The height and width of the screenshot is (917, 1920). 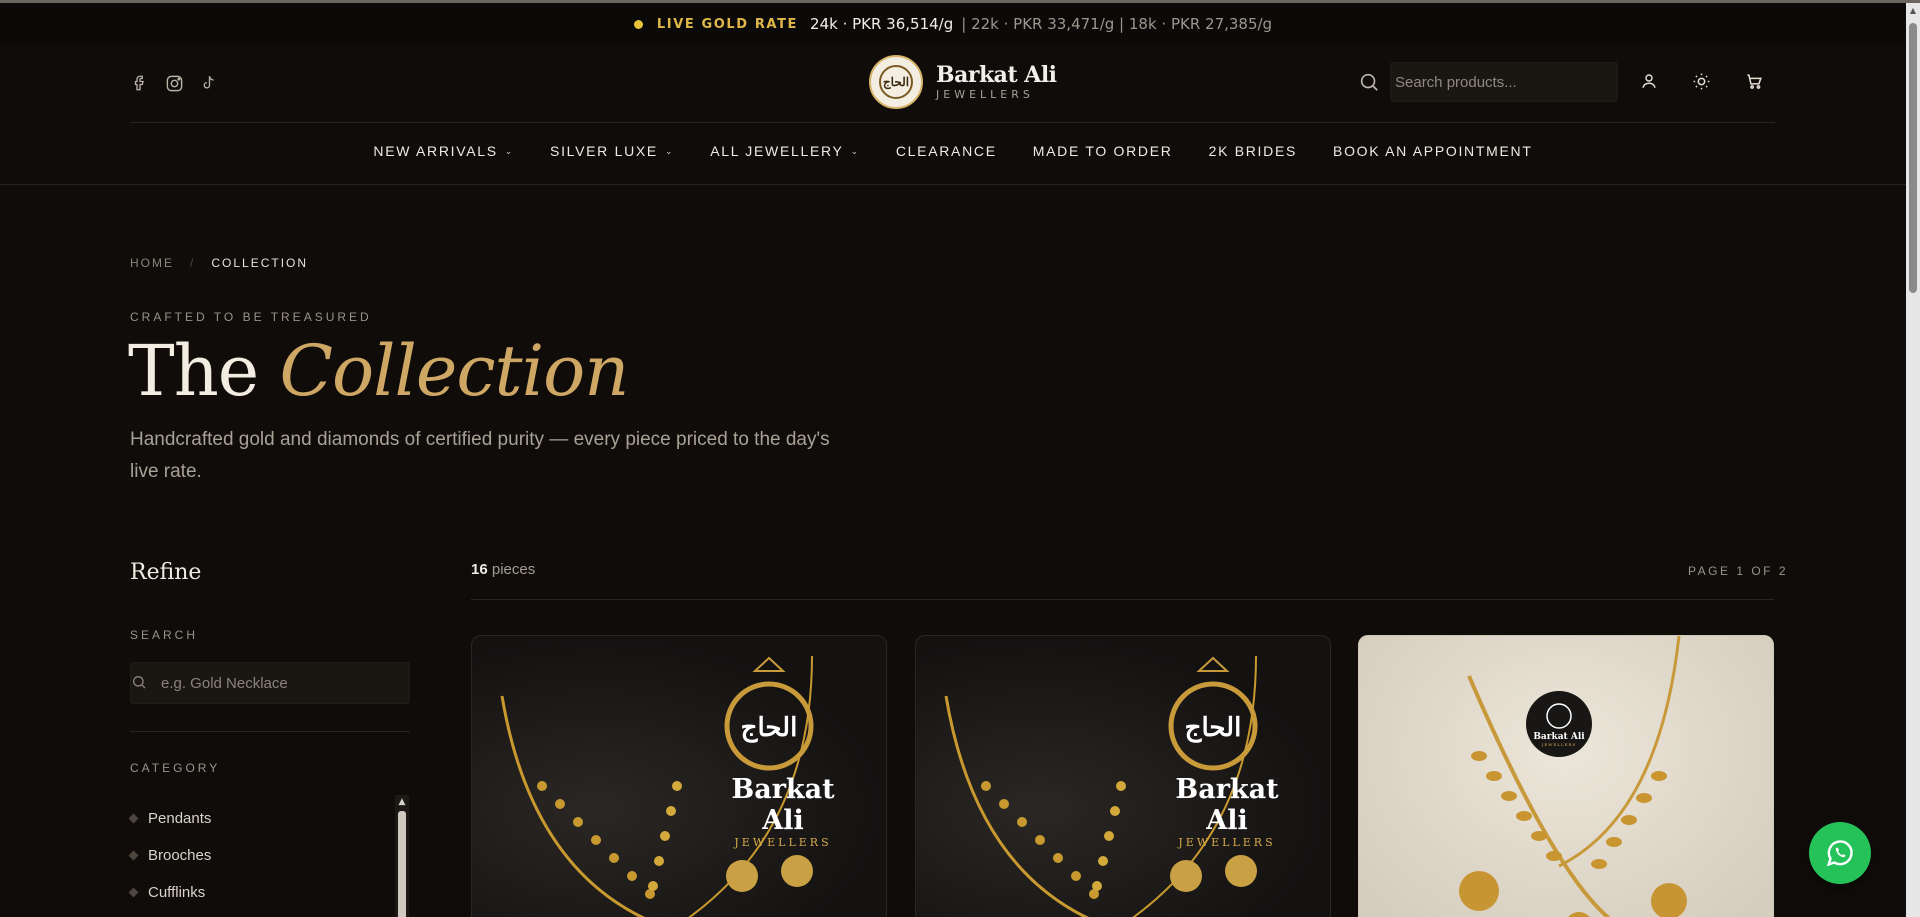 I want to click on page-indicator: PAGE 1 OF 2, so click(x=1738, y=571).